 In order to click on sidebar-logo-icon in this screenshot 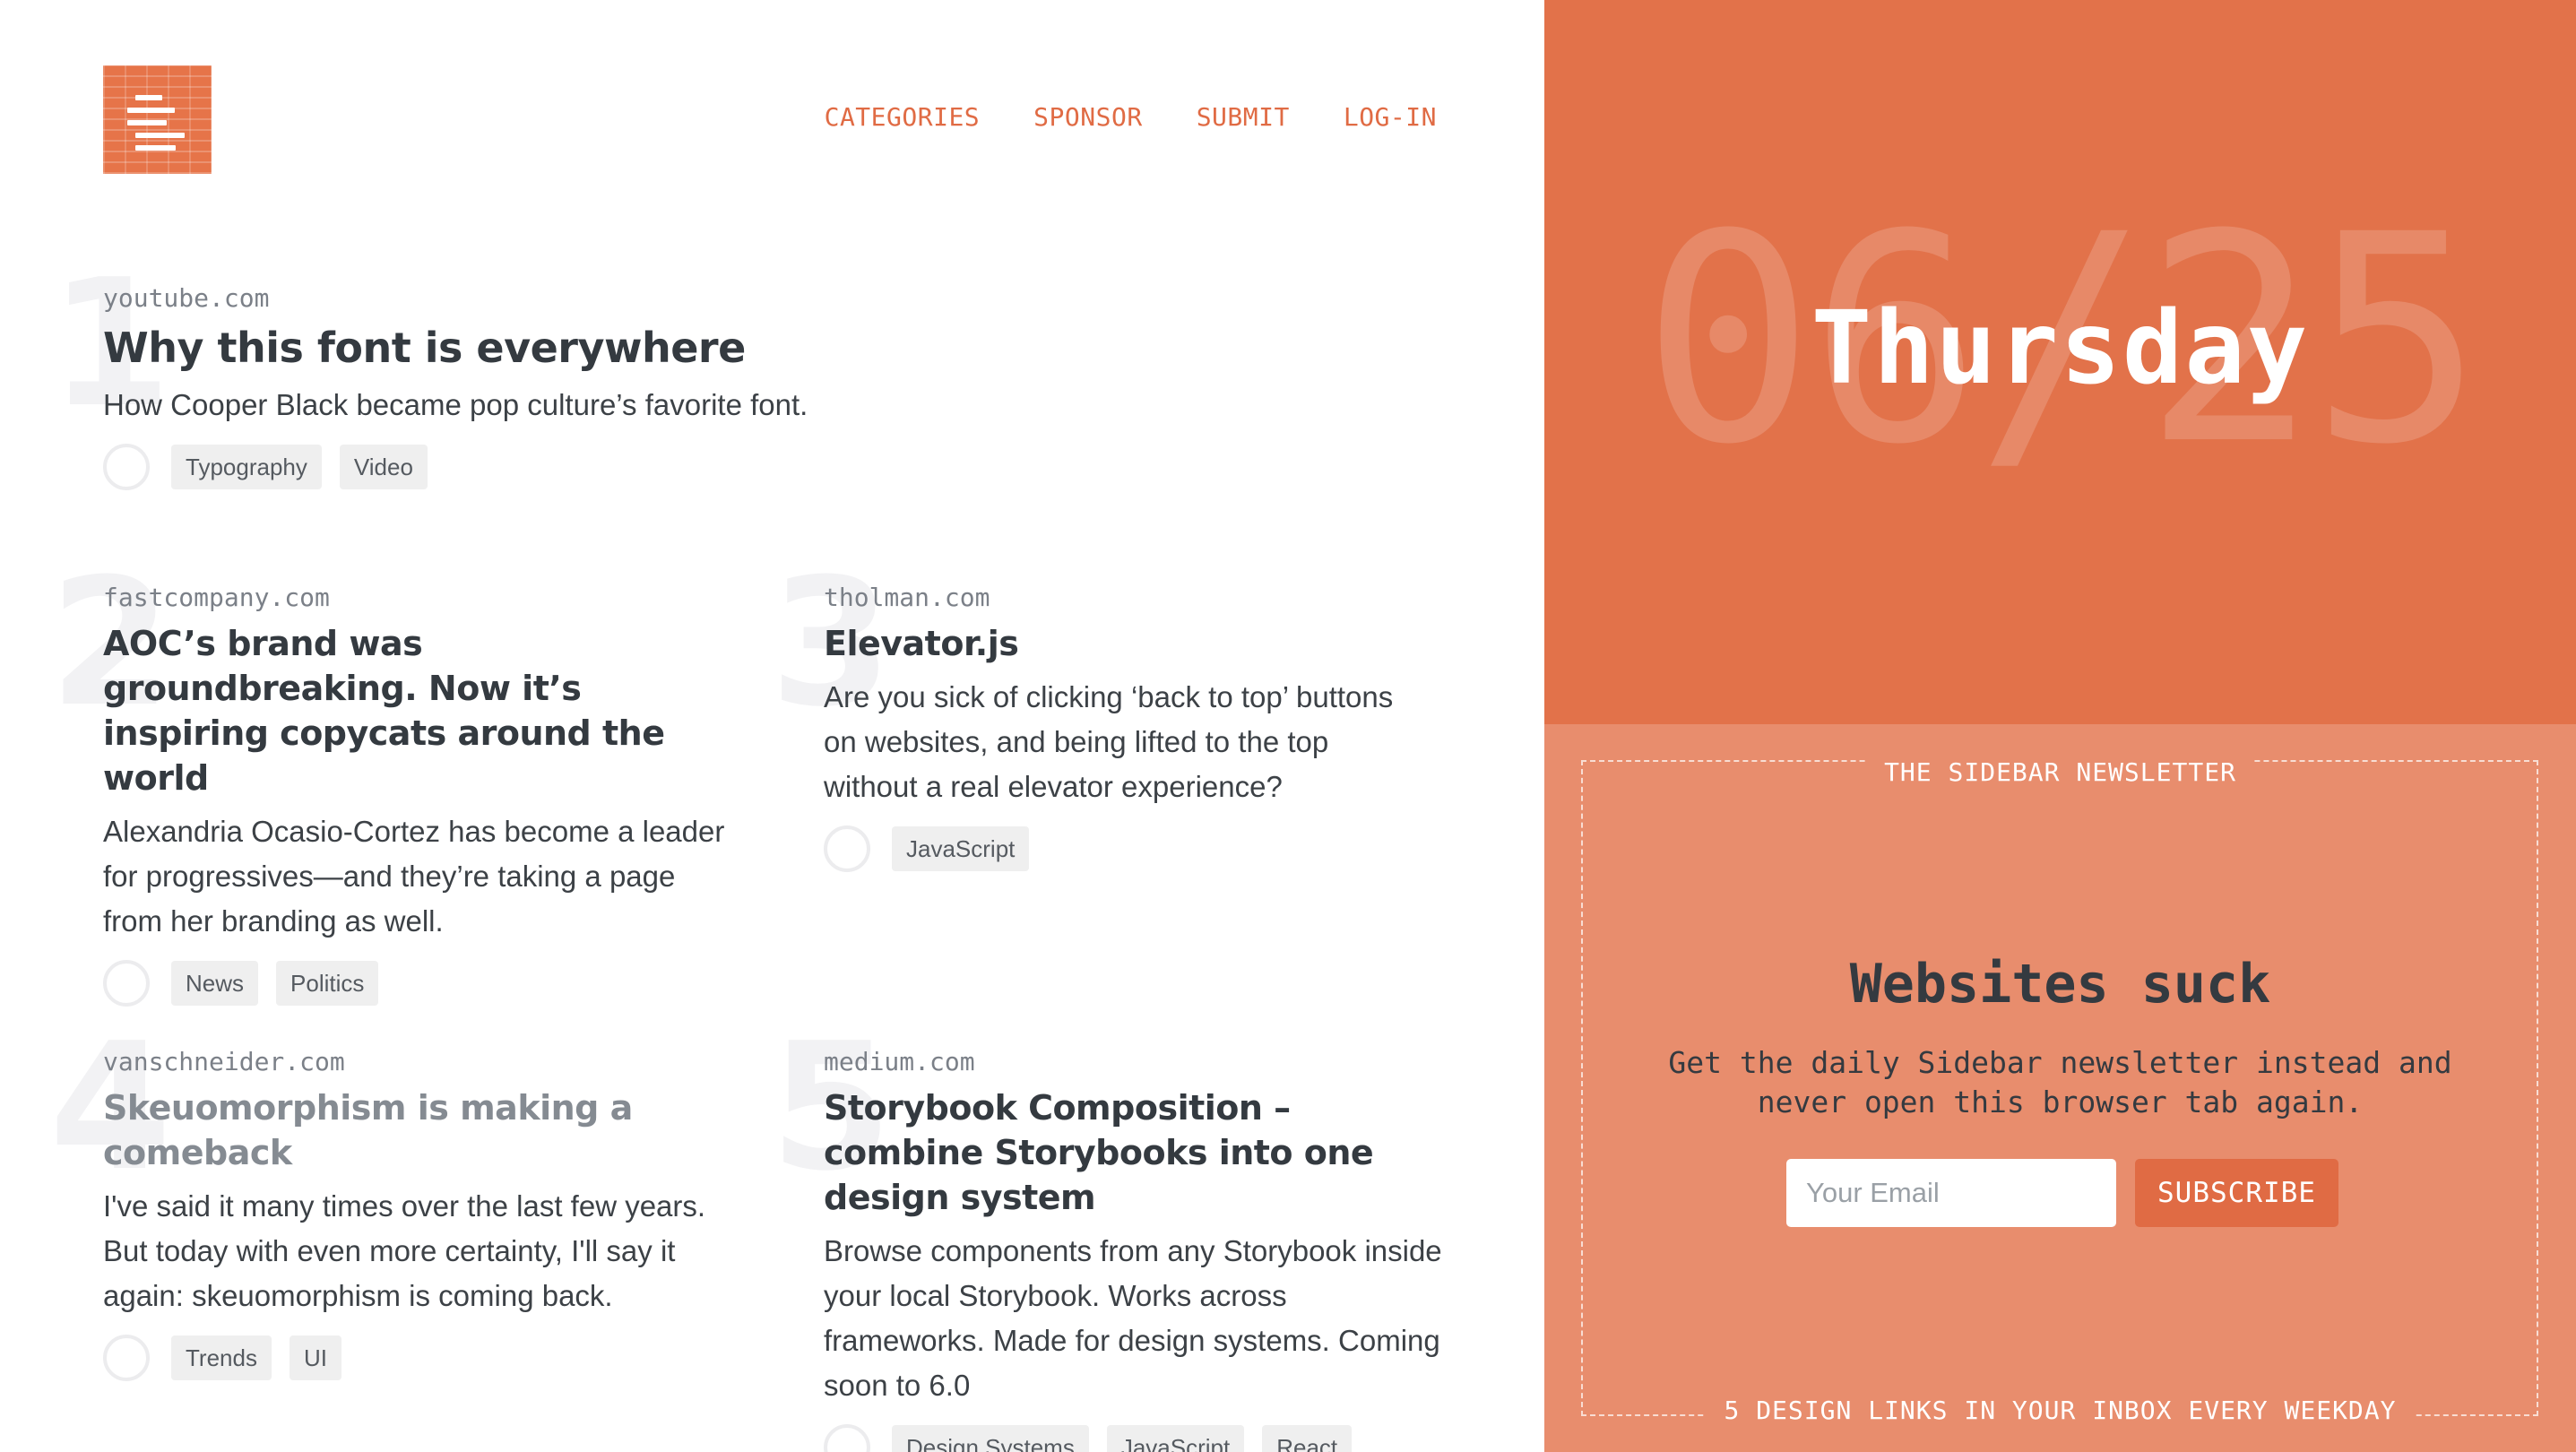, I will do `click(157, 119)`.